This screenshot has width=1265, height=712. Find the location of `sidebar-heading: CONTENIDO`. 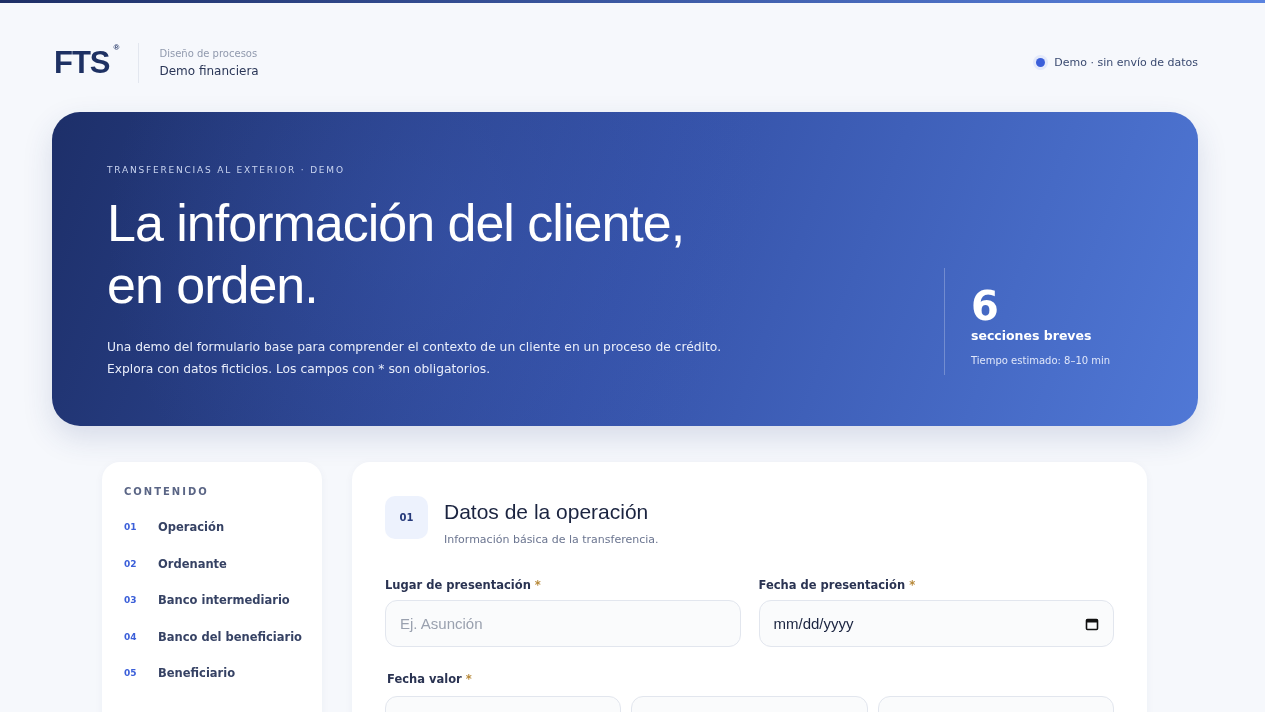

sidebar-heading: CONTENIDO is located at coordinates (167, 491).